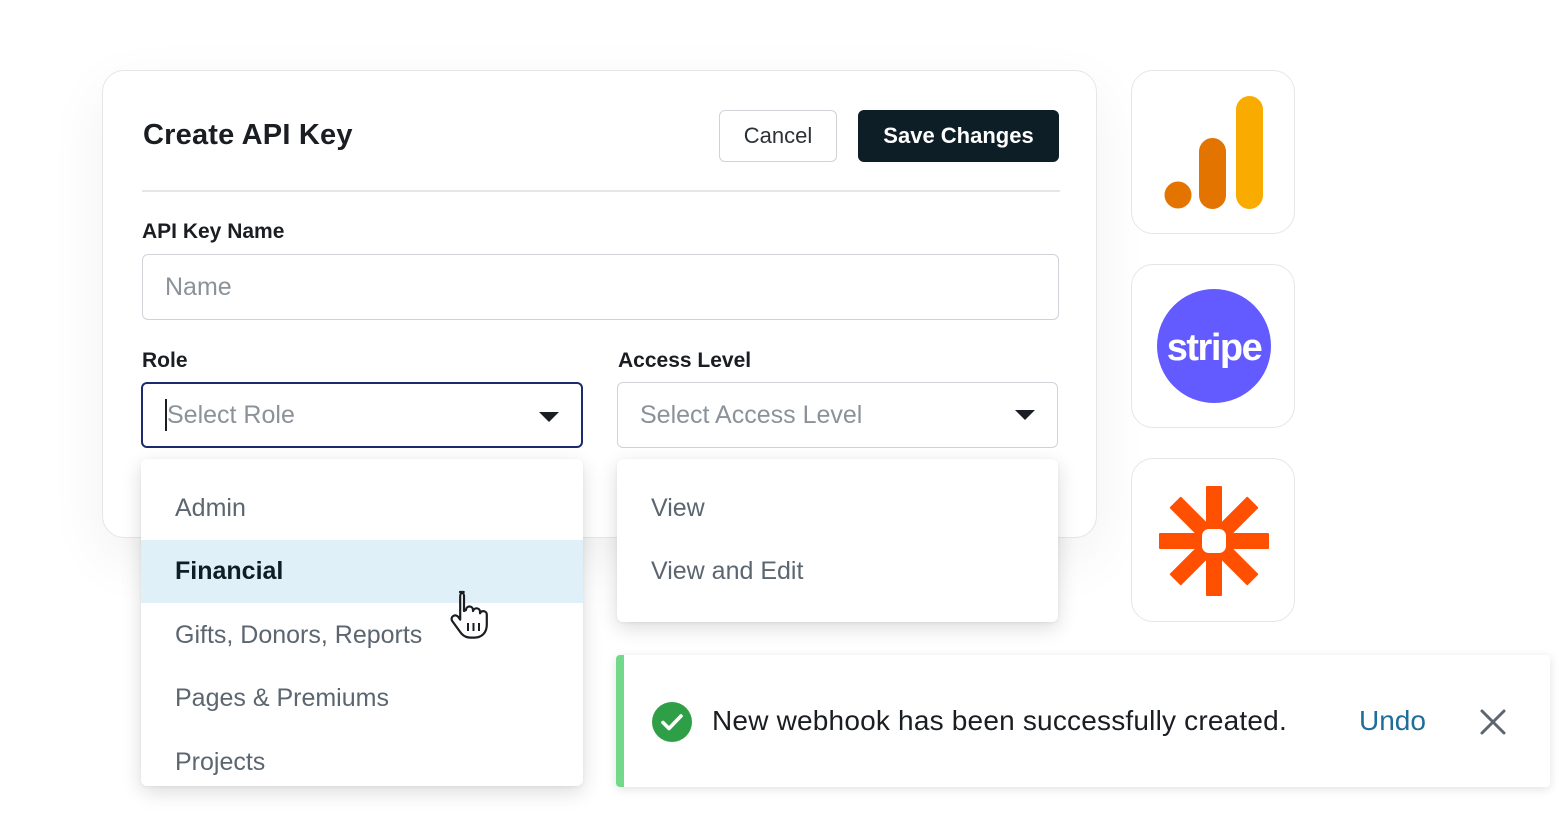 Image resolution: width=1559 pixels, height=820 pixels. What do you see at coordinates (672, 722) in the screenshot?
I see `check-circle-icon` at bounding box center [672, 722].